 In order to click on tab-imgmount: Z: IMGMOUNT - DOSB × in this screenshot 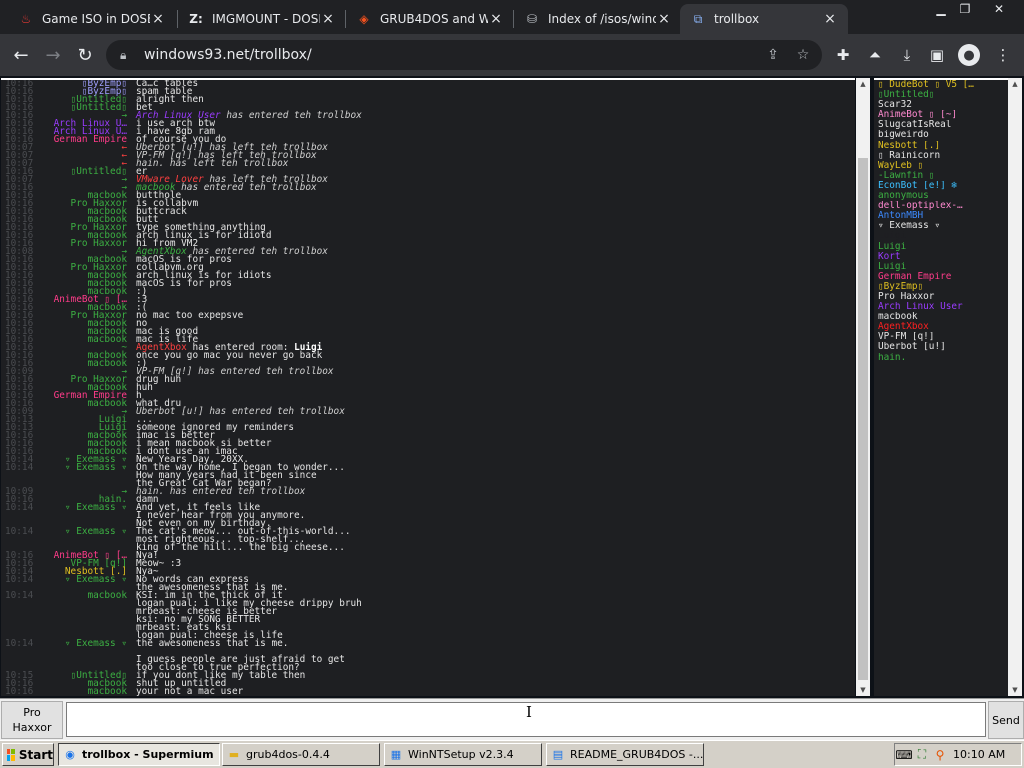, I will do `click(262, 19)`.